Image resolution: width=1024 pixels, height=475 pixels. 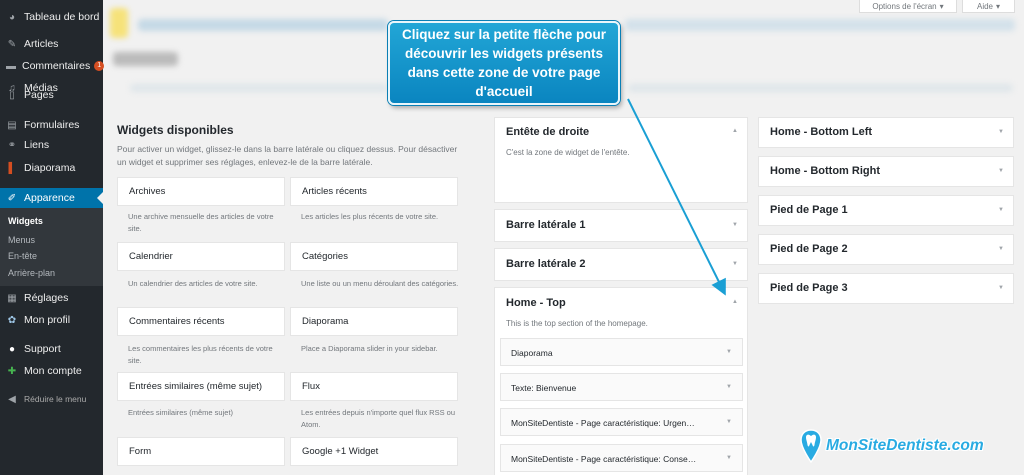 What do you see at coordinates (886, 210) in the screenshot?
I see `area-footer-1: Pied de Page 1 ▼` at bounding box center [886, 210].